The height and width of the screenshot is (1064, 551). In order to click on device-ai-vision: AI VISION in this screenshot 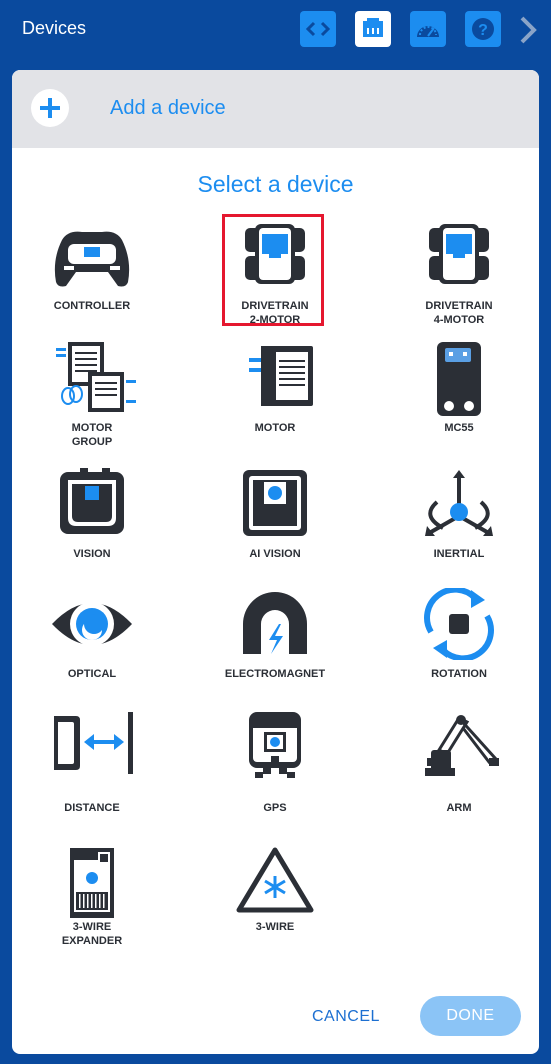, I will do `click(275, 533)`.